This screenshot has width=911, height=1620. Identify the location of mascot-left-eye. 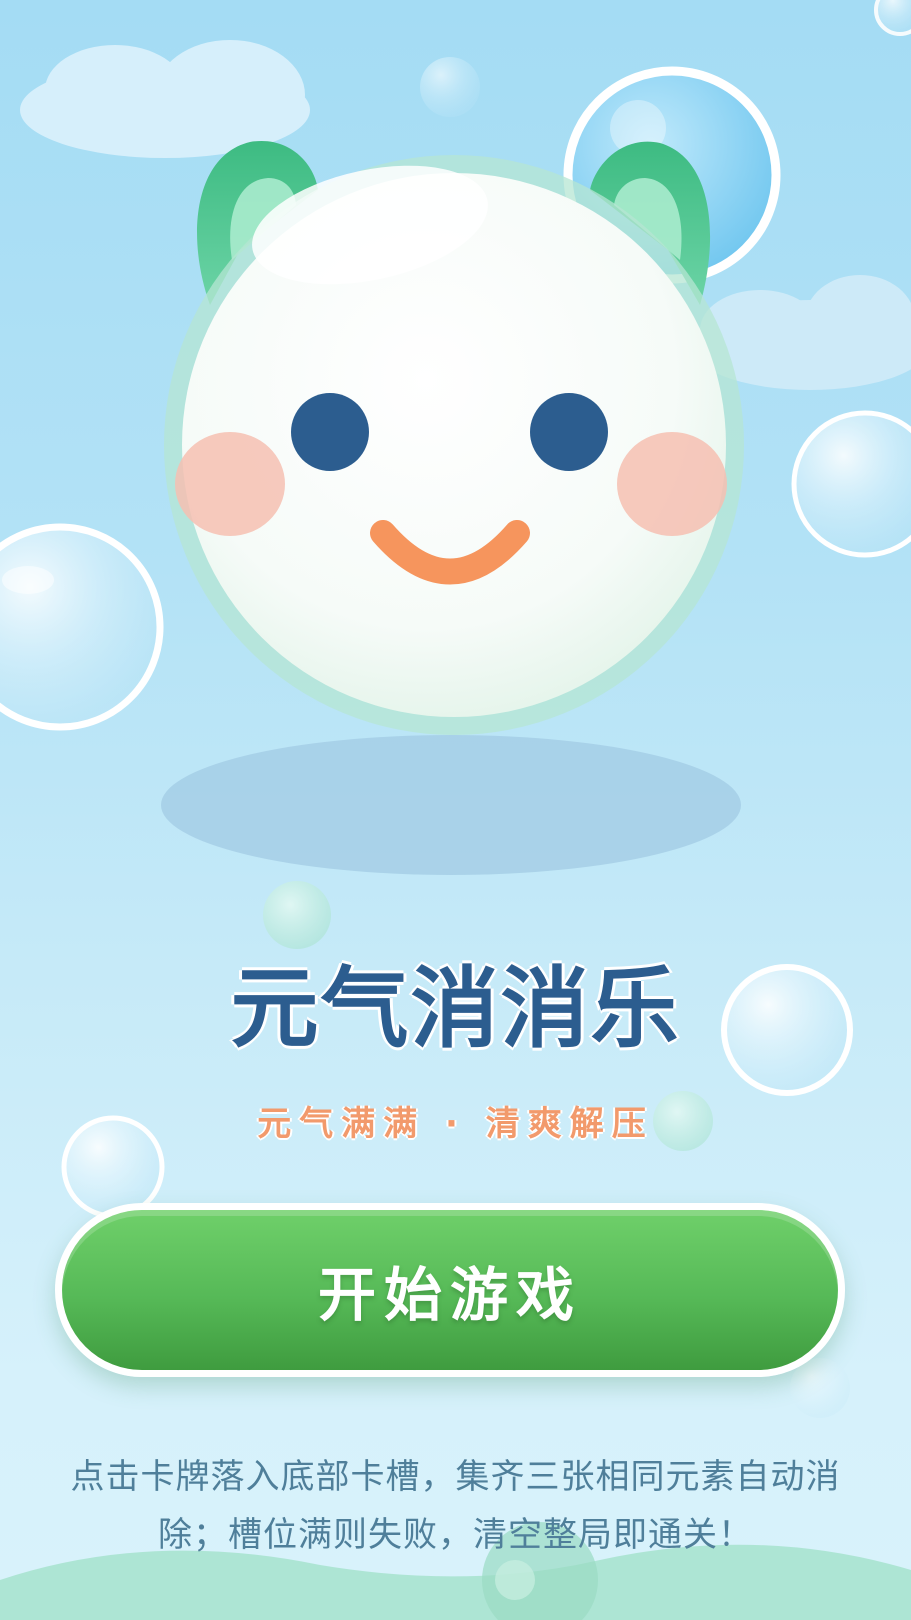
(330, 432).